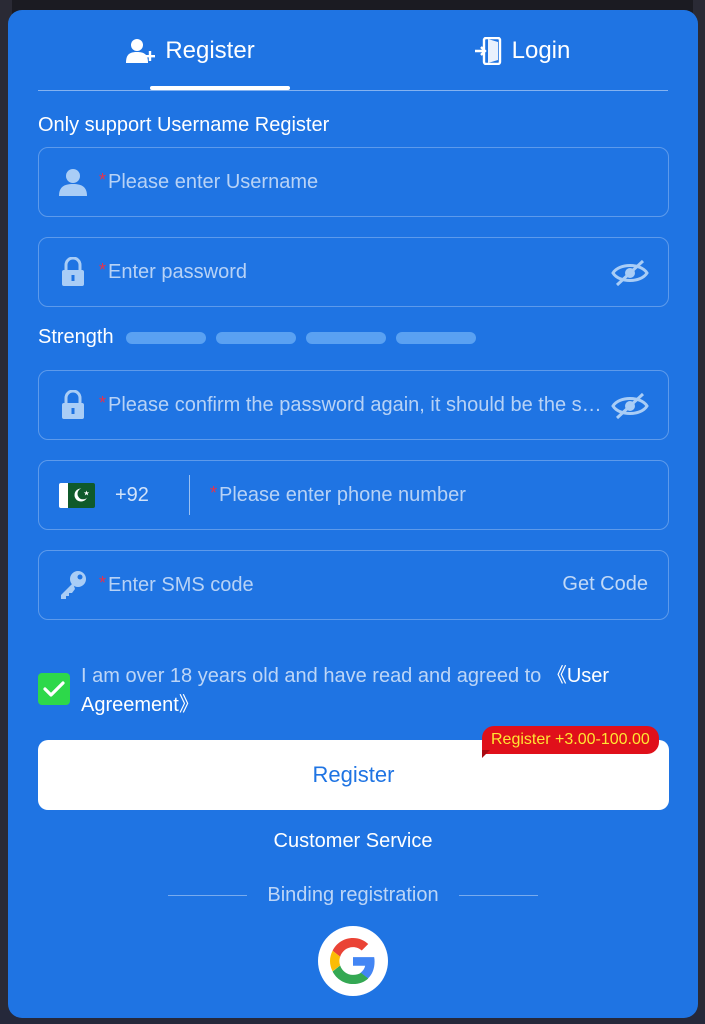 The image size is (705, 1024). Describe the element at coordinates (605, 584) in the screenshot. I see `get-code-button: Get Code` at that location.